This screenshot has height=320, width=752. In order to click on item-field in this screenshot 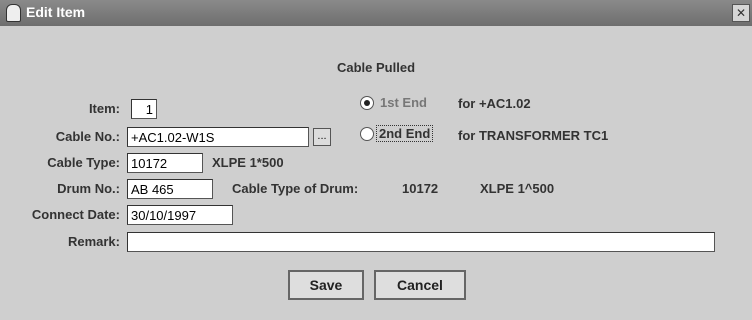, I will do `click(144, 109)`.